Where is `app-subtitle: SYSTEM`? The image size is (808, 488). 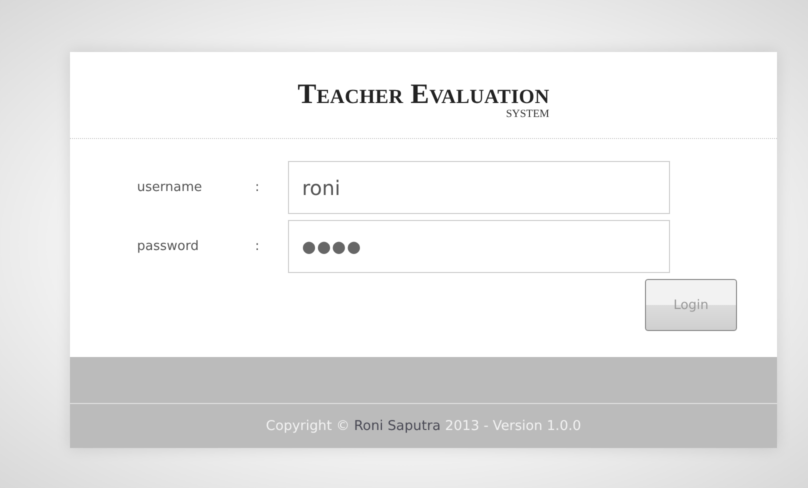 app-subtitle: SYSTEM is located at coordinates (528, 114).